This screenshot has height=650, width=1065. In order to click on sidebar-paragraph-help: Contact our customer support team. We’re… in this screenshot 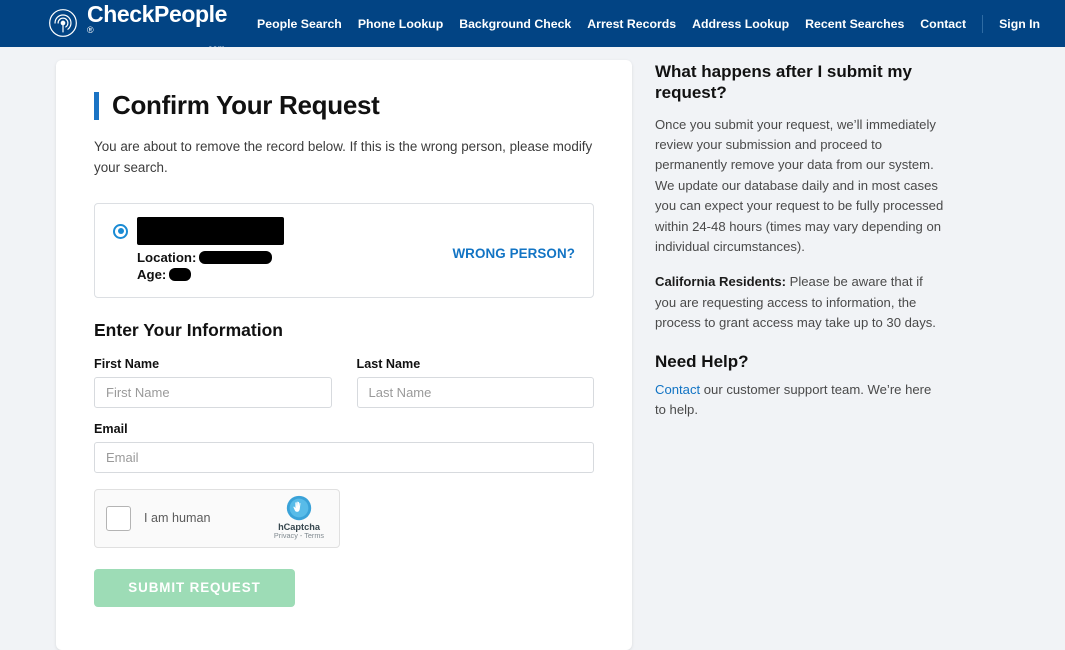, I will do `click(800, 400)`.